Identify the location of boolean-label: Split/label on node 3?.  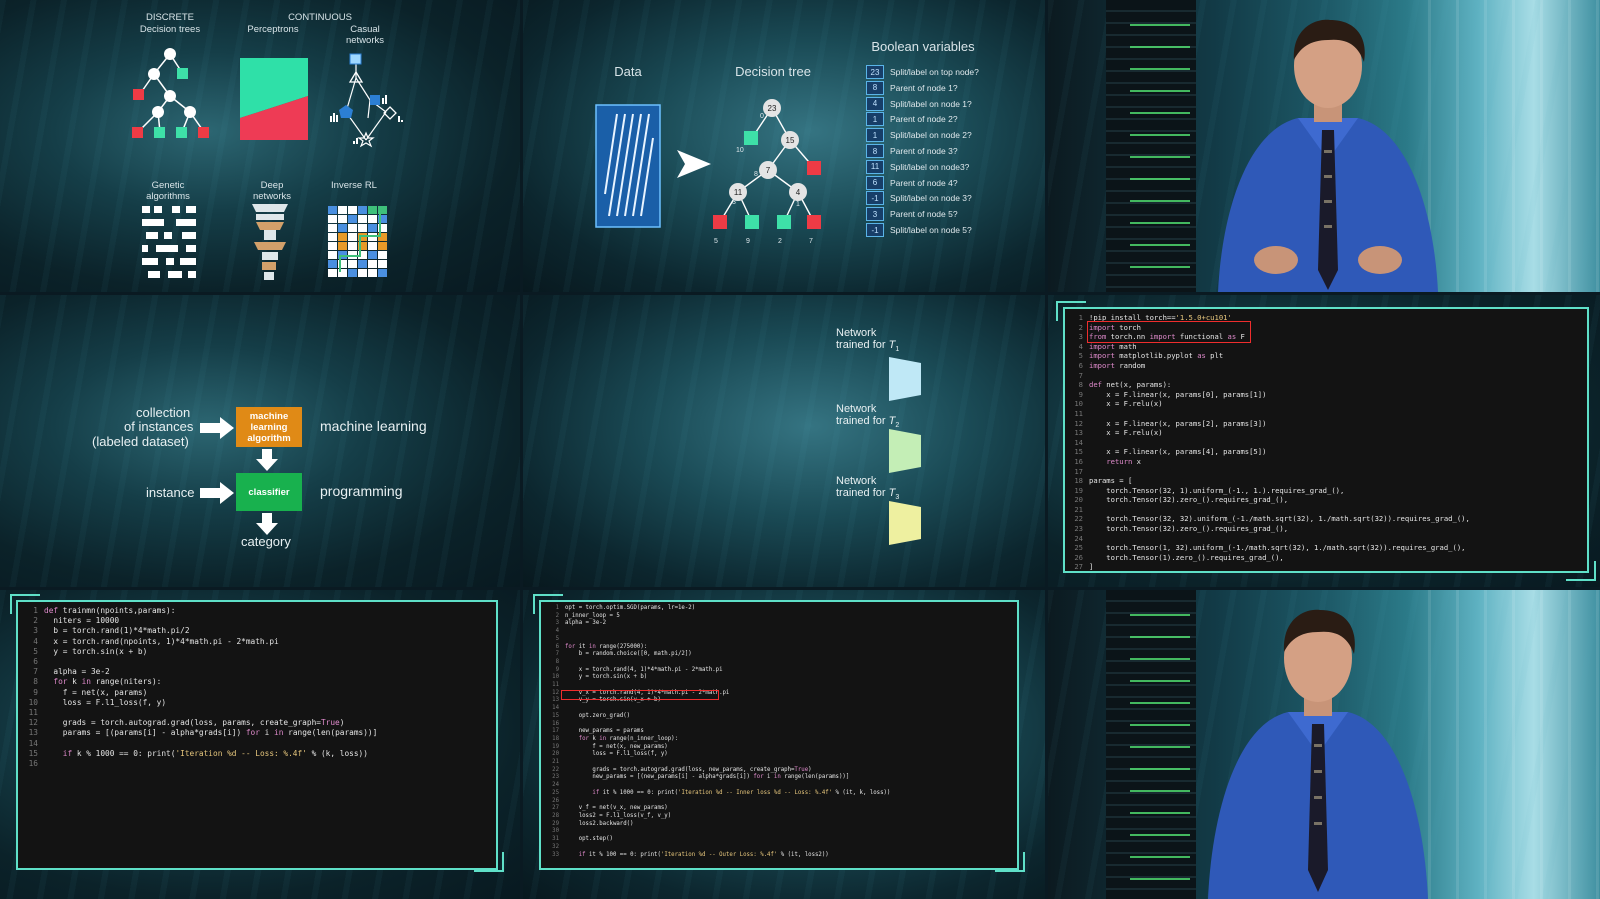
(931, 198).